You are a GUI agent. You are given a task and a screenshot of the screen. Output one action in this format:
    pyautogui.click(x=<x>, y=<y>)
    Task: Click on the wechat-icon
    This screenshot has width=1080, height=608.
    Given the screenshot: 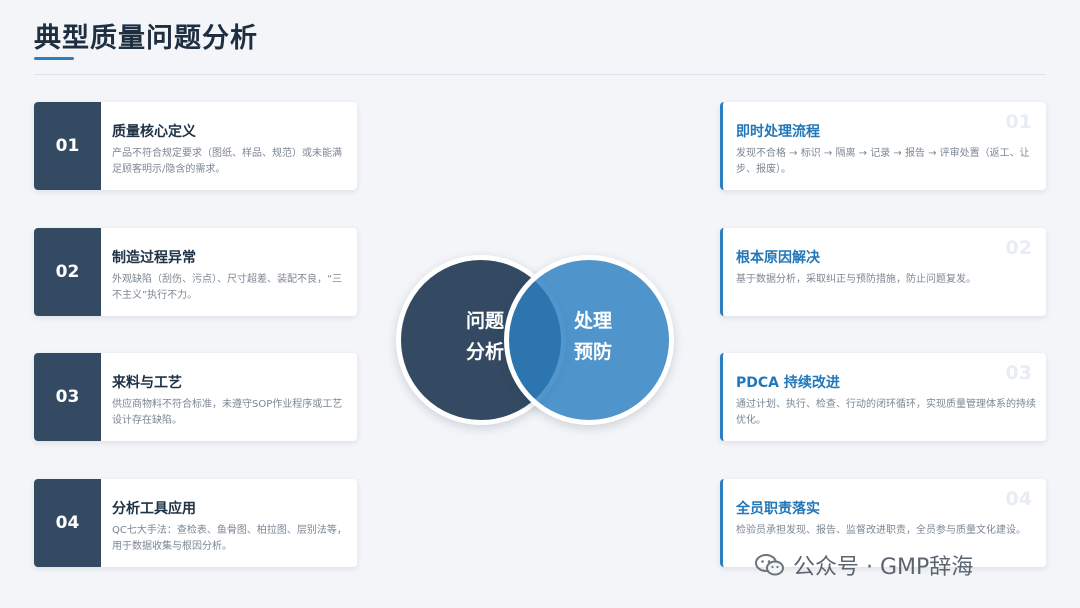 What is the action you would take?
    pyautogui.click(x=769, y=565)
    